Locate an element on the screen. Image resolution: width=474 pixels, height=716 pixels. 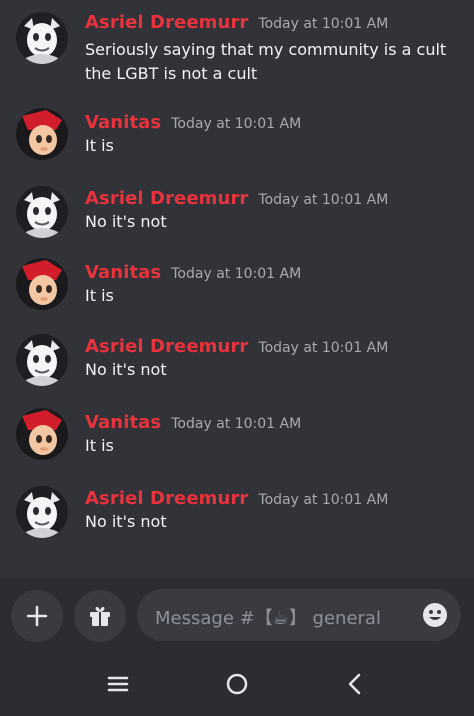
add-attachment-button is located at coordinates (37, 616).